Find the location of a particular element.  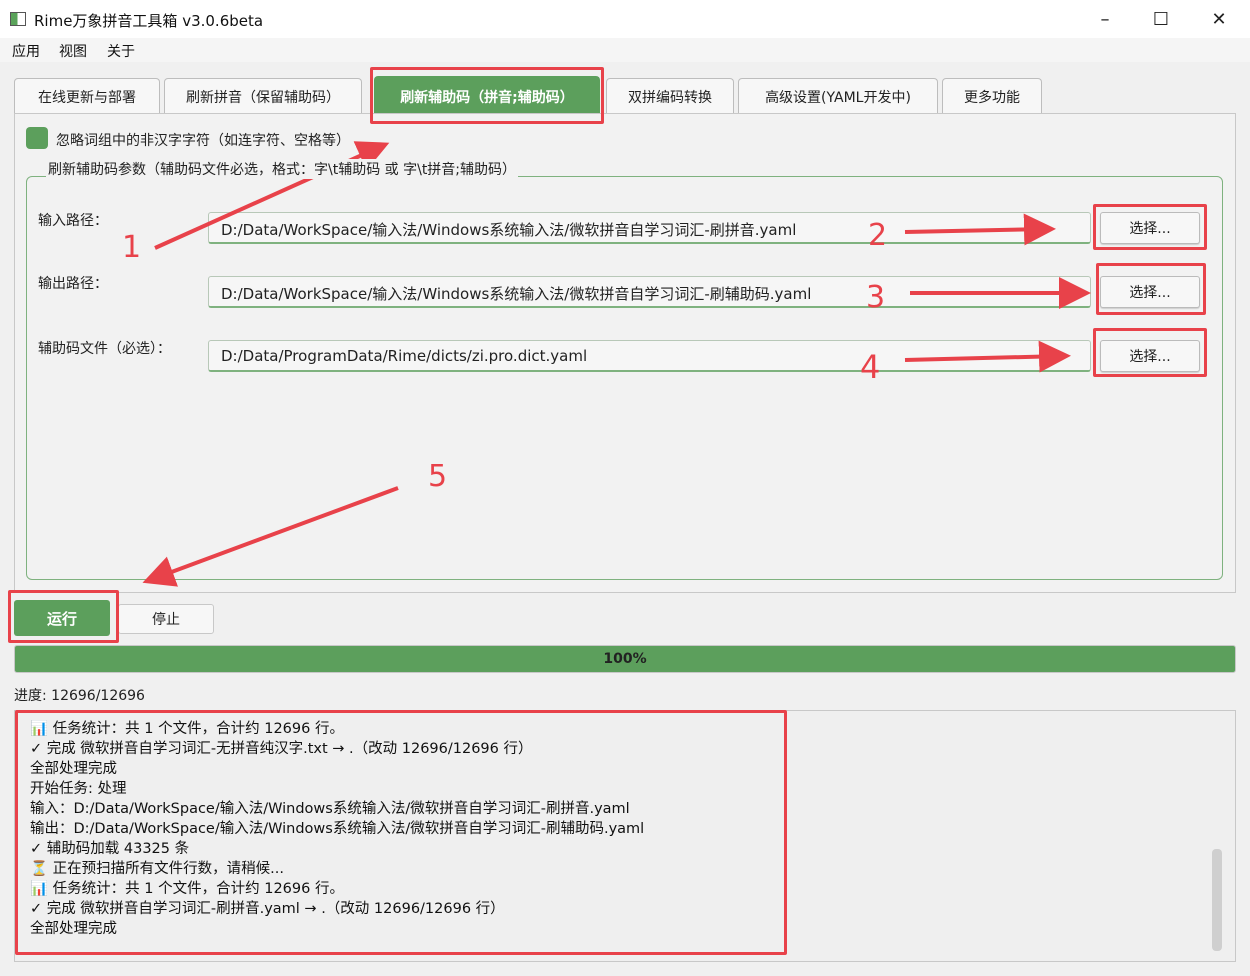

params-group-title: 刷新辅助码参数（辅助码文件必选，格式：字\t辅助码 或 字\t拼音;辅助码） is located at coordinates (282, 169).